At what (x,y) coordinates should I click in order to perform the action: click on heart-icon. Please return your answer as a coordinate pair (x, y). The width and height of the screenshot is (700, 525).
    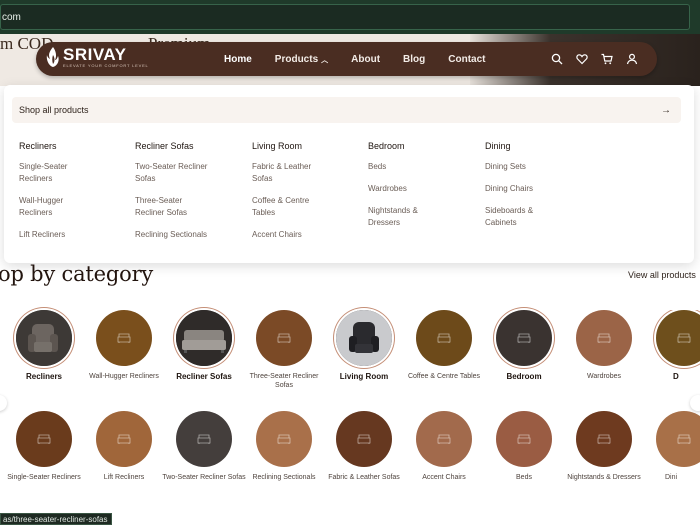
    Looking at the image, I should click on (582, 59).